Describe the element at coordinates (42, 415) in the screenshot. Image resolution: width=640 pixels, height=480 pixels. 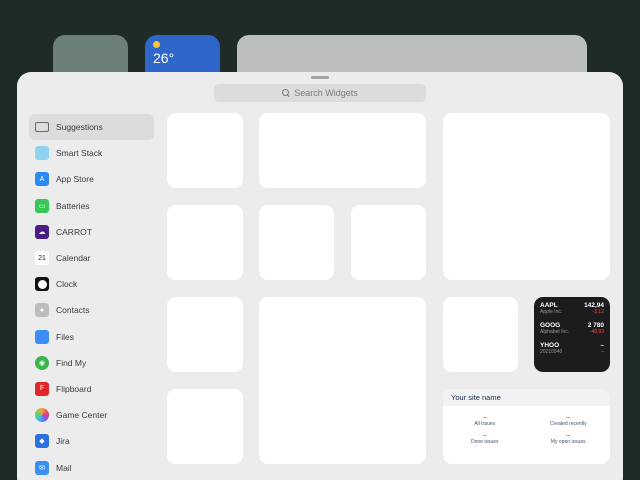
I see `game-center-icon` at that location.